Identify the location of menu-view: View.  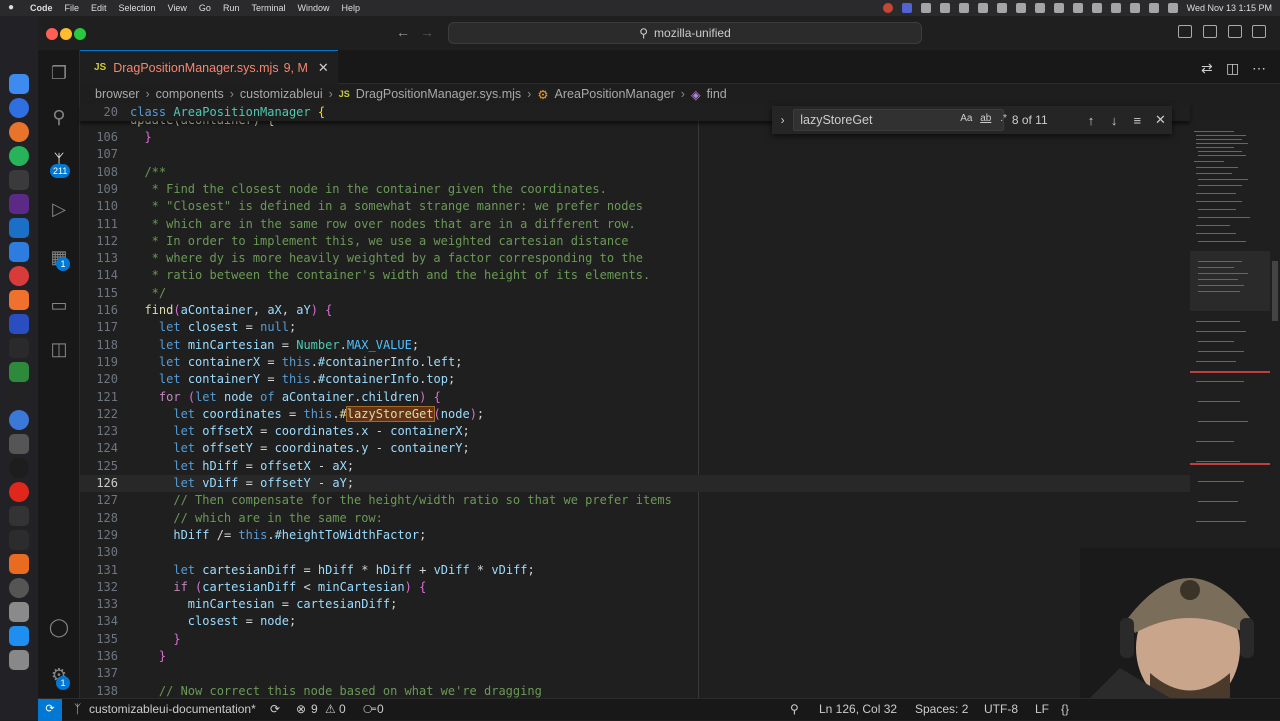
(177, 8).